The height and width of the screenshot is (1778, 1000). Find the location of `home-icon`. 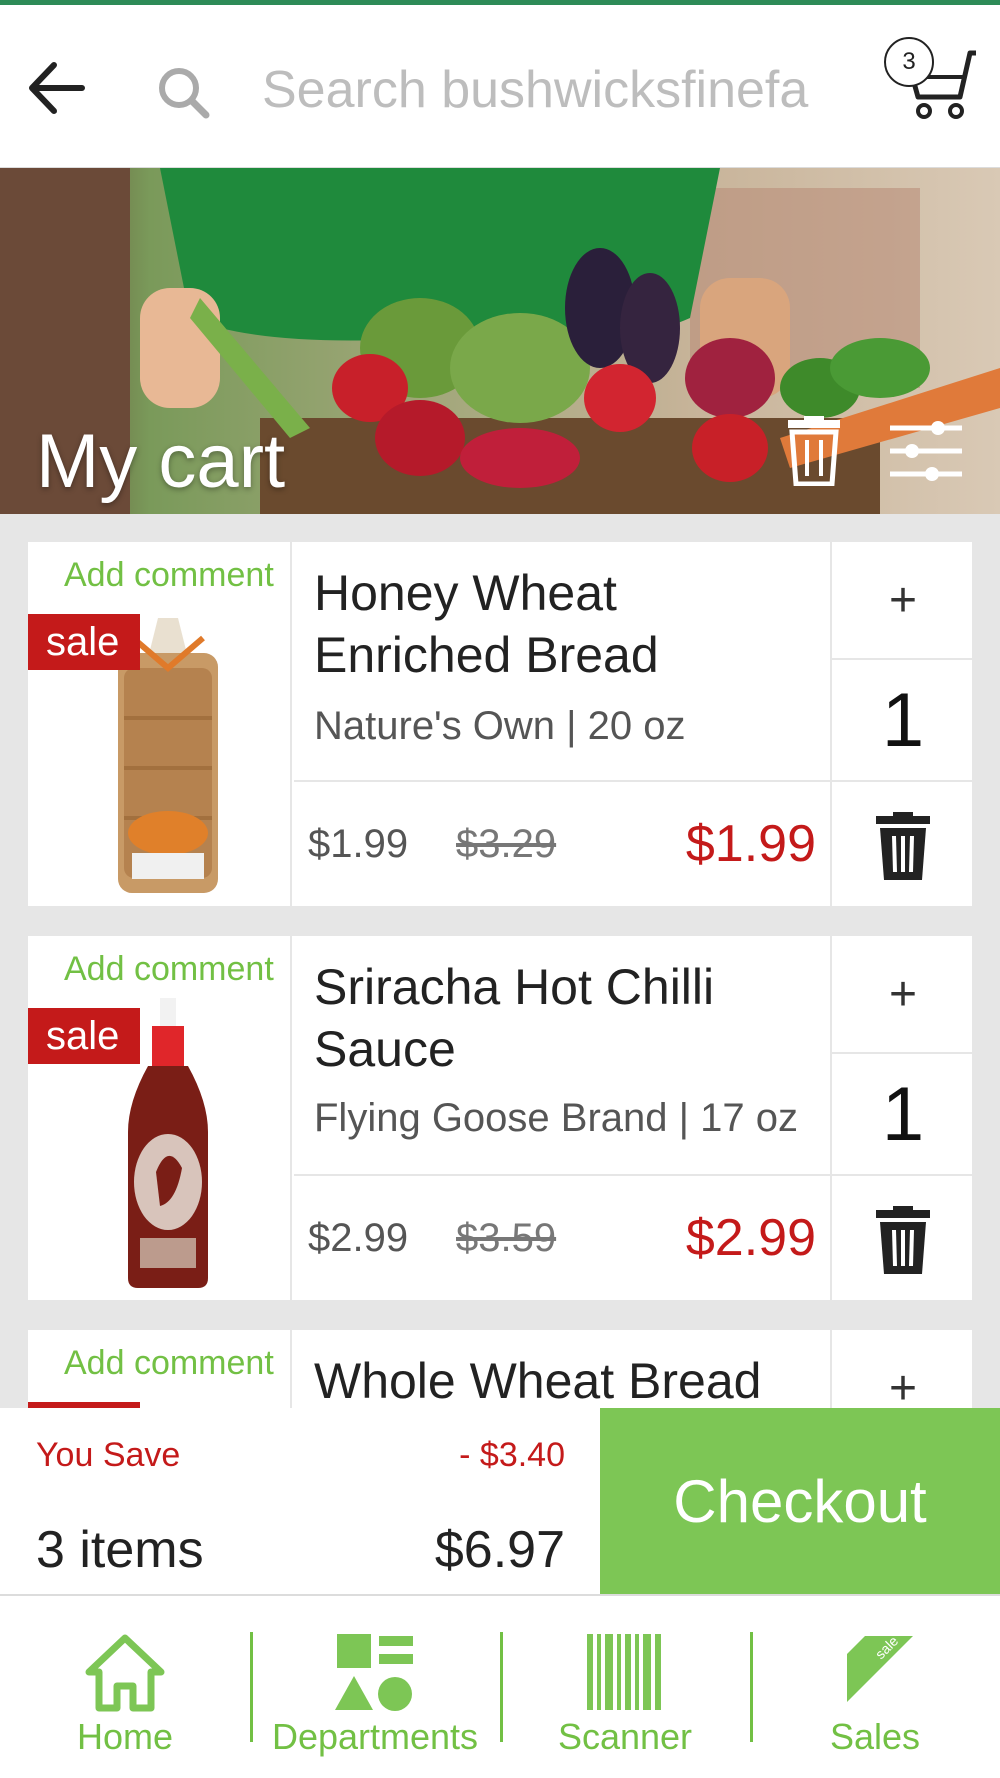

home-icon is located at coordinates (125, 1673).